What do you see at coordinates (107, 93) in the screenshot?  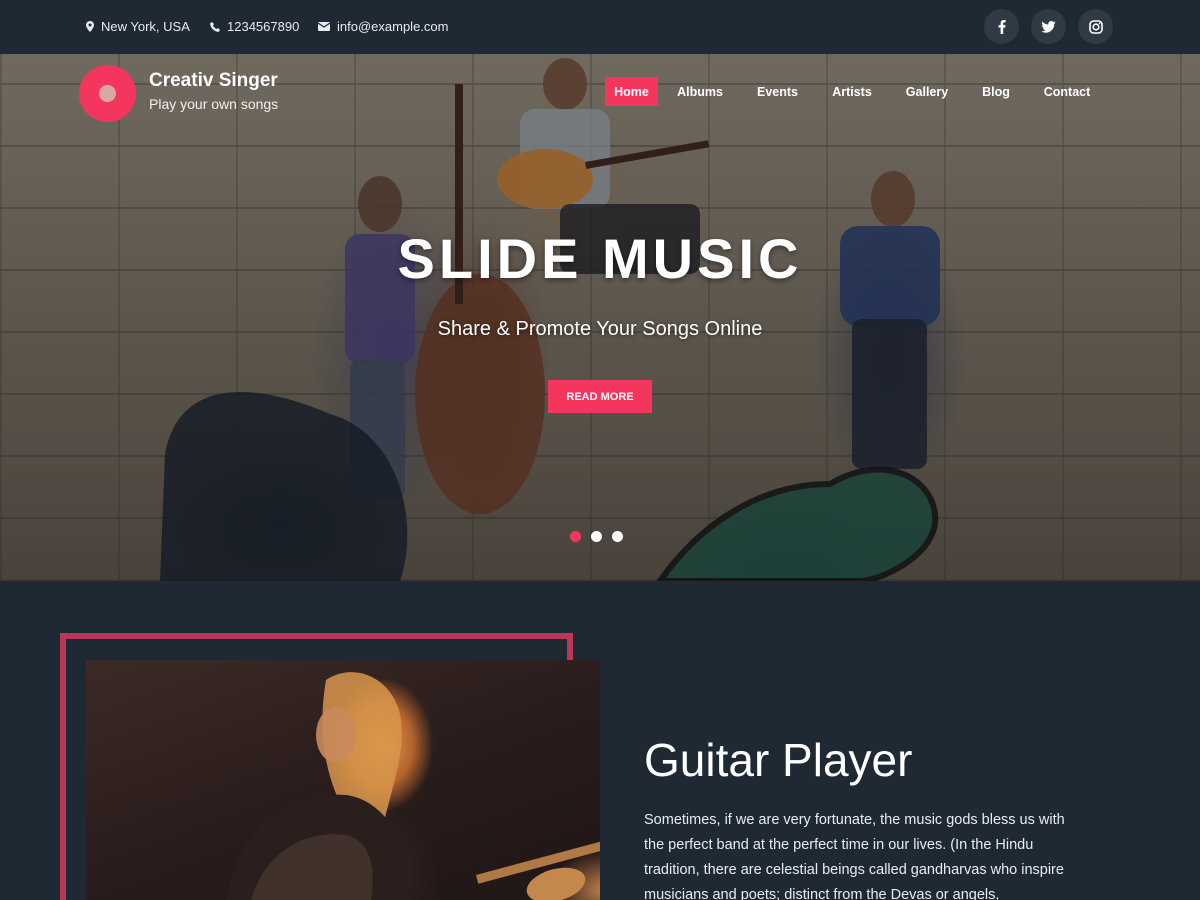 I see `logo-icon` at bounding box center [107, 93].